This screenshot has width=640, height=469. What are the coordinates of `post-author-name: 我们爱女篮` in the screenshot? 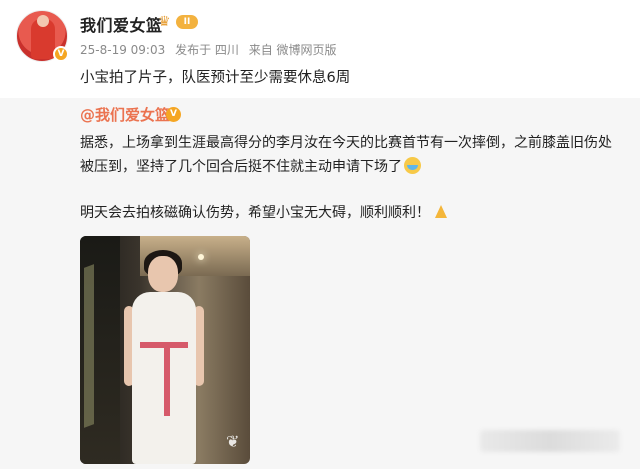 It's located at (121, 24).